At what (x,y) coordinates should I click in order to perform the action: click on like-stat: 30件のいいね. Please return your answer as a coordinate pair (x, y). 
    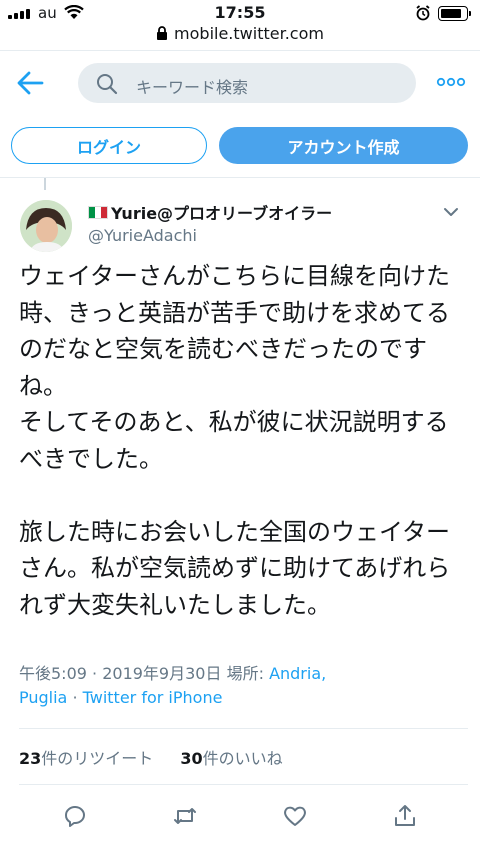
    Looking at the image, I should click on (231, 758).